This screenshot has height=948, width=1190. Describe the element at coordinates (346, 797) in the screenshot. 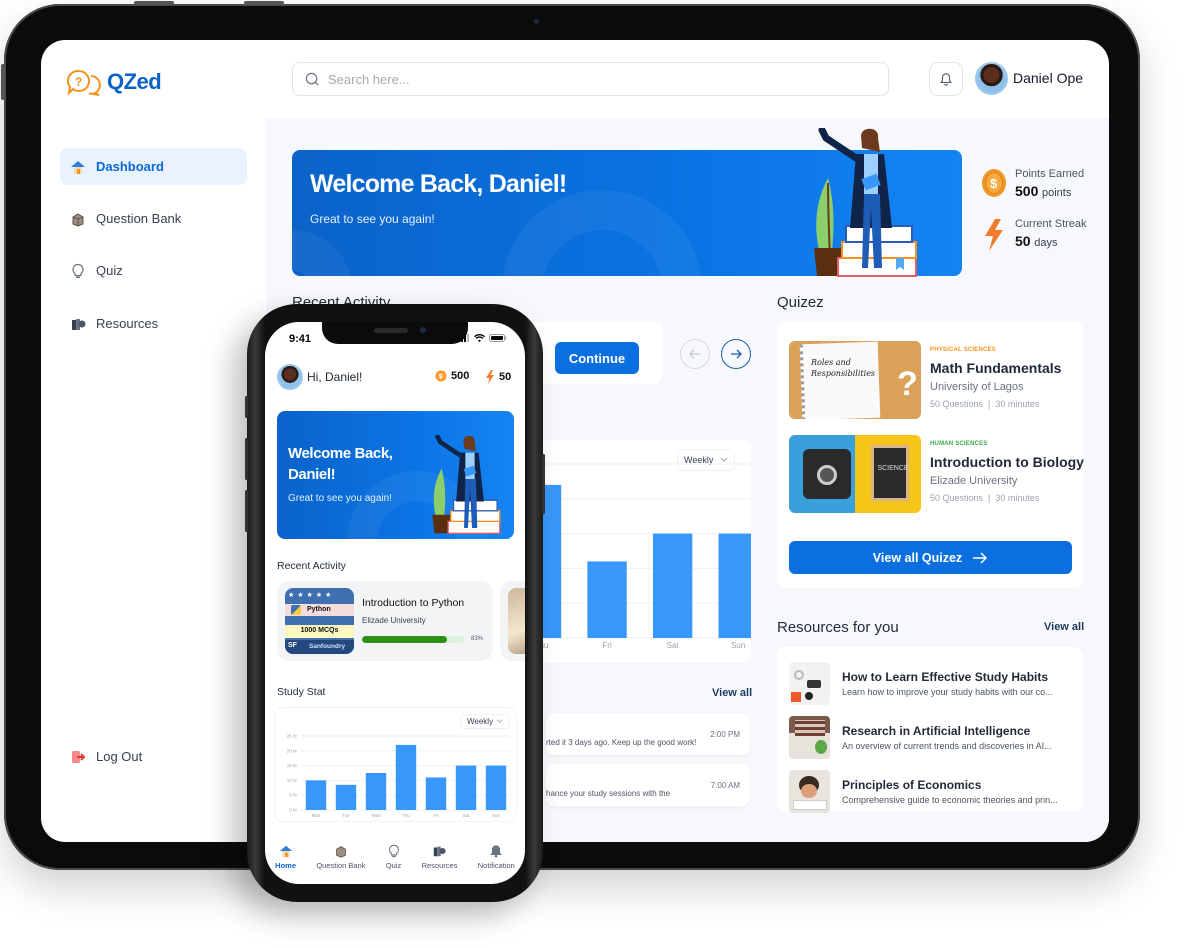

I see `bar-tue` at that location.